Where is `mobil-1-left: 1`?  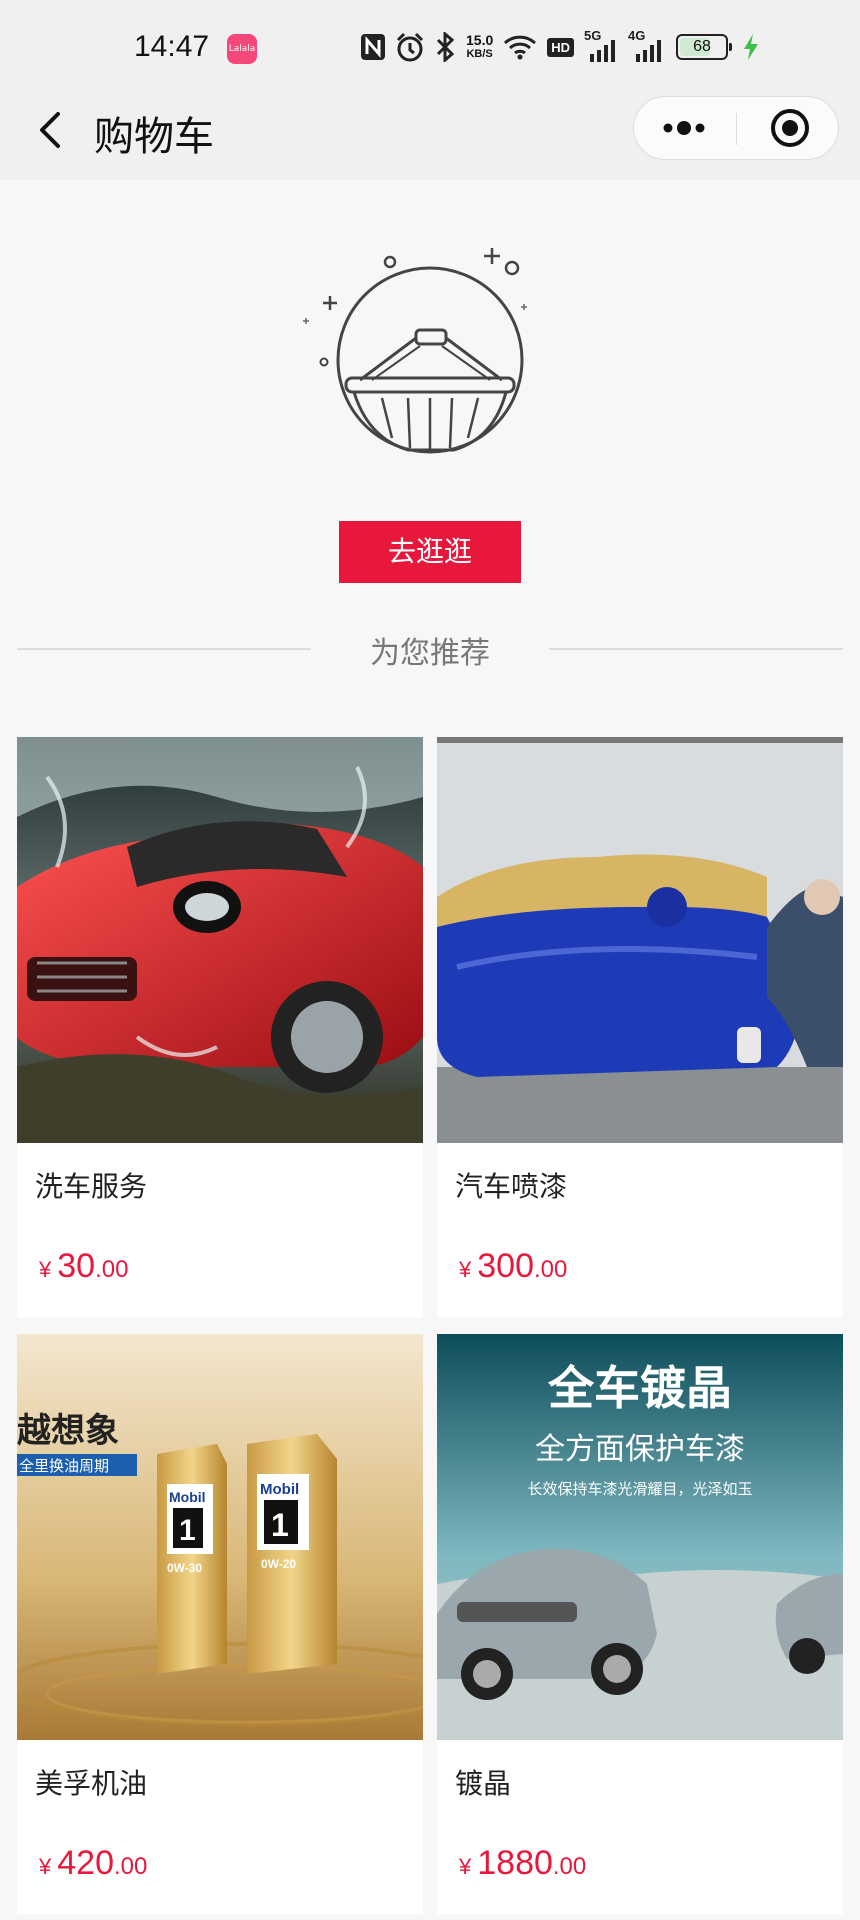 mobil-1-left: 1 is located at coordinates (187, 1530).